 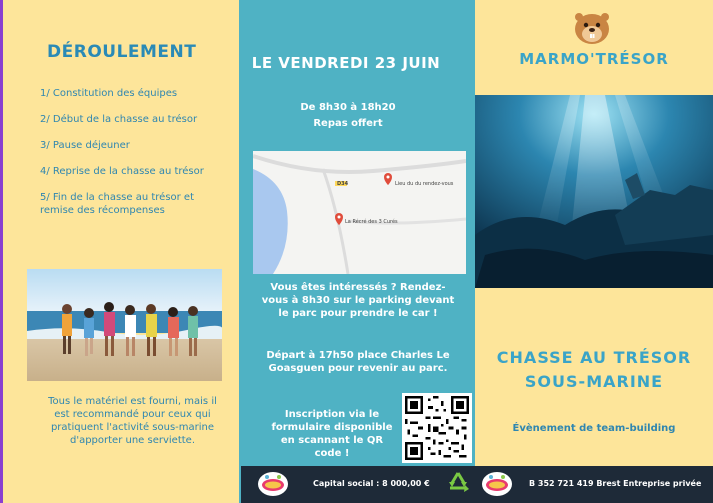 What do you see at coordinates (122, 52) in the screenshot?
I see `section-title: DÉROULEMENT` at bounding box center [122, 52].